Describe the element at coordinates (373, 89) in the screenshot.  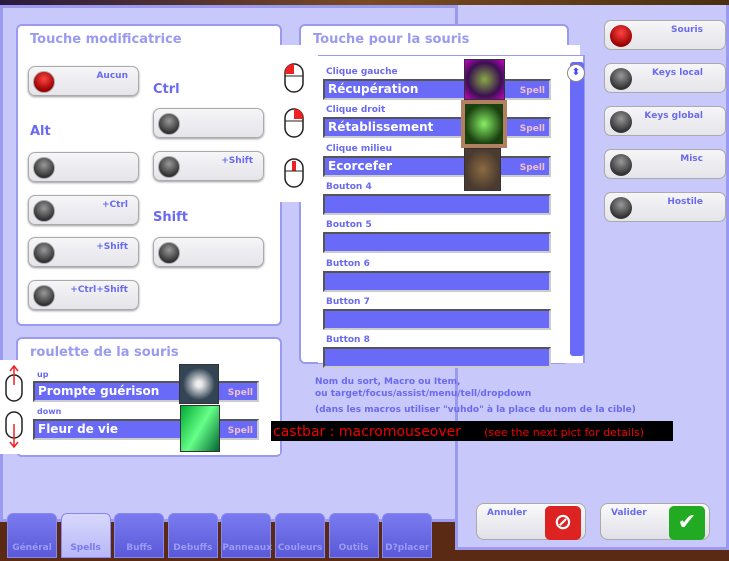
I see `binding-value: Récupération` at that location.